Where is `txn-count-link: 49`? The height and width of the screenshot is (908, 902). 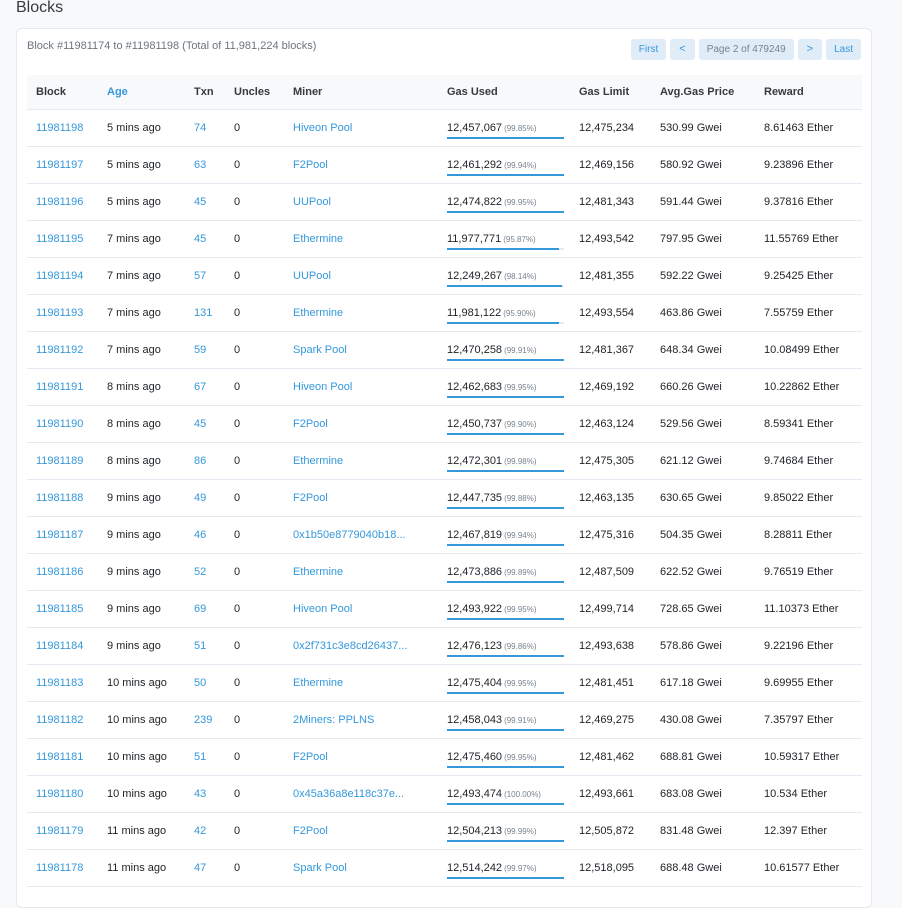 txn-count-link: 49 is located at coordinates (205, 498).